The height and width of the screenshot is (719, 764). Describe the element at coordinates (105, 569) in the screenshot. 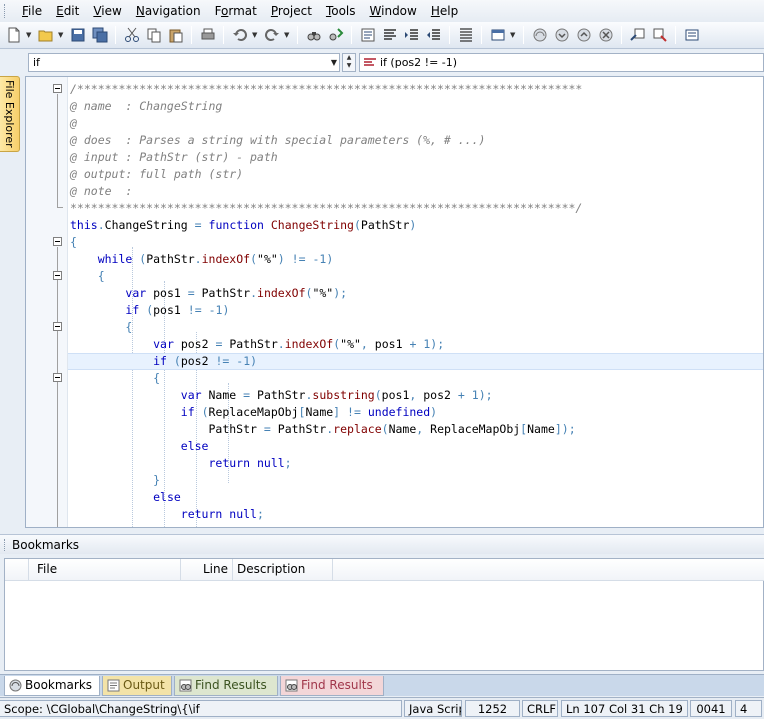

I see `column-file: File` at that location.